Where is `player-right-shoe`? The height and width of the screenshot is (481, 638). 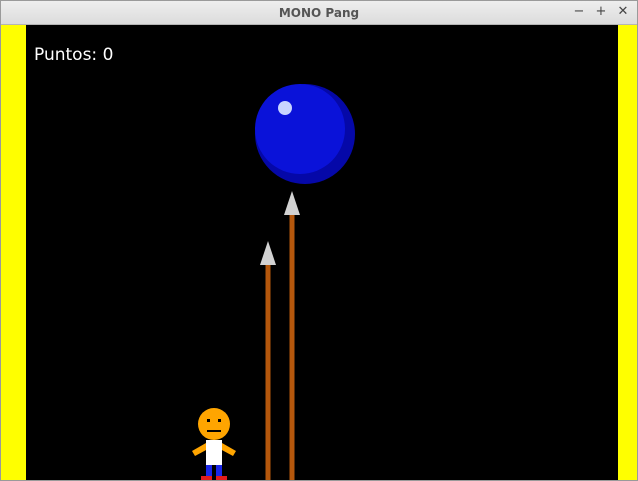
player-right-shoe is located at coordinates (221, 478).